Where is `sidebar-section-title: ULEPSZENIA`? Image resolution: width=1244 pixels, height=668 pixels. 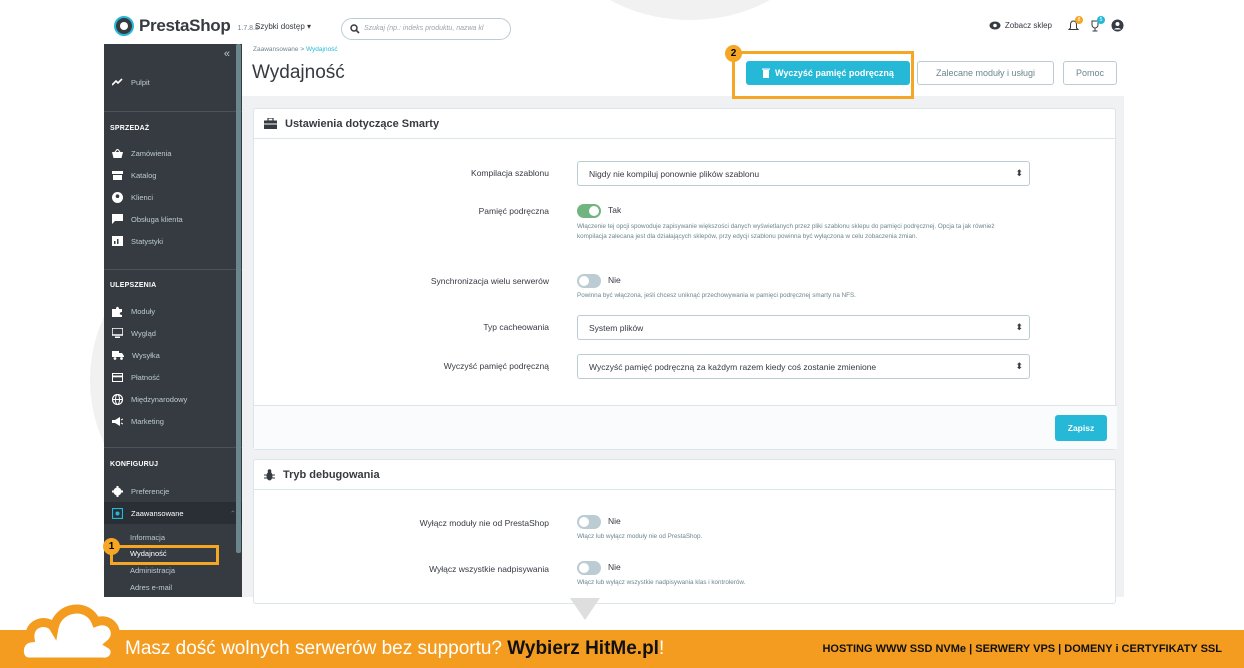
sidebar-section-title: ULEPSZENIA is located at coordinates (133, 285).